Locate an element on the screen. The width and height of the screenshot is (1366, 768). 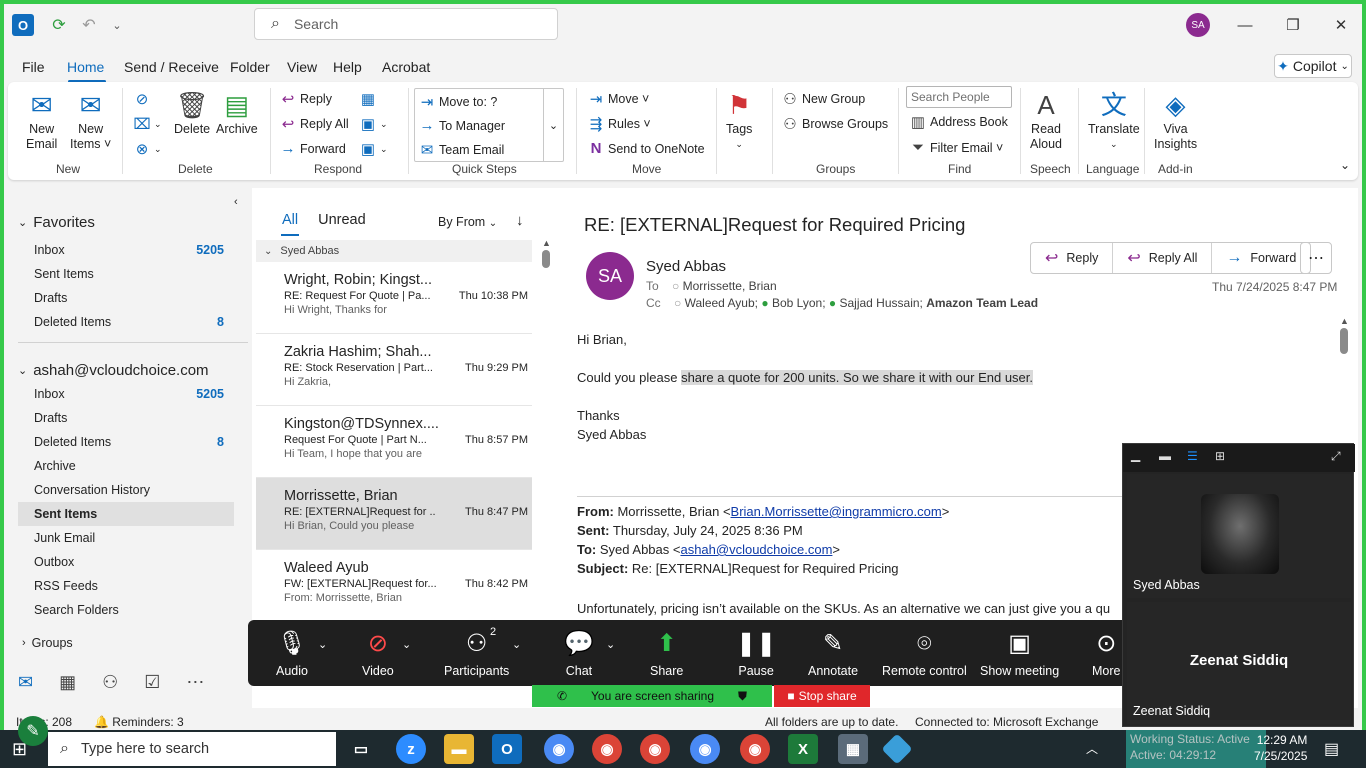
zoom-remote-control-button: ⌾ Remote control is located at coordinates (924, 653).